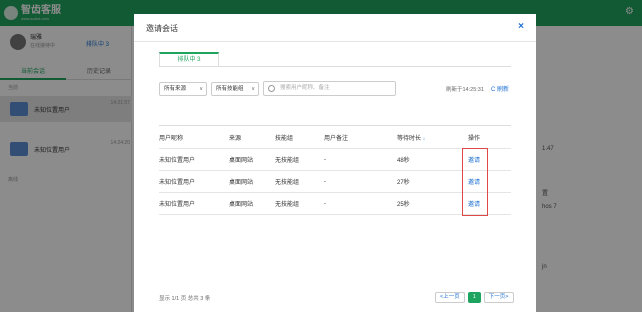  Describe the element at coordinates (475, 182) in the screenshot. I see `action-highlight-box` at that location.